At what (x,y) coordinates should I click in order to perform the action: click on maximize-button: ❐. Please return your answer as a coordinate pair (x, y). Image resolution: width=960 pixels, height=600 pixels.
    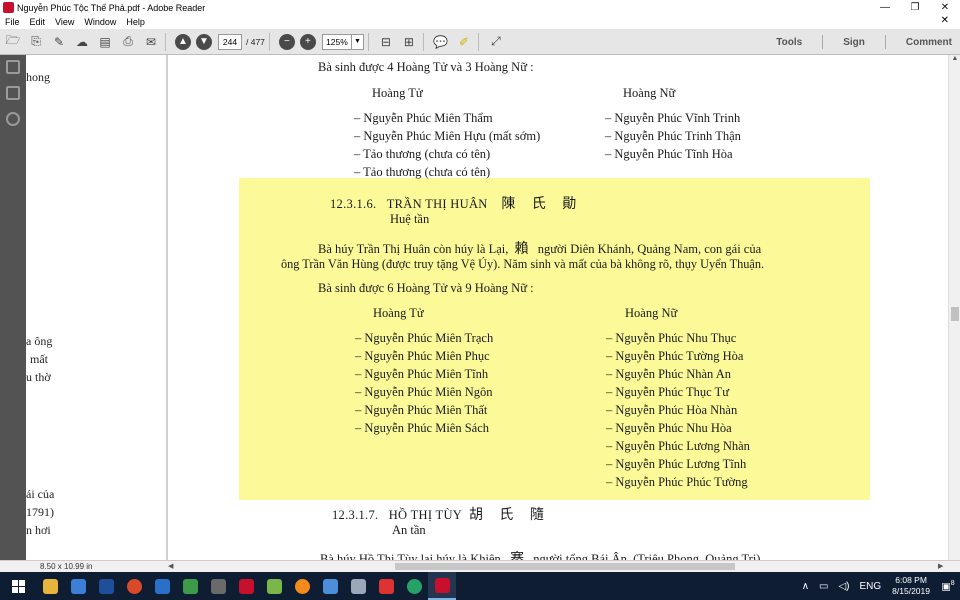
    Looking at the image, I should click on (915, 7).